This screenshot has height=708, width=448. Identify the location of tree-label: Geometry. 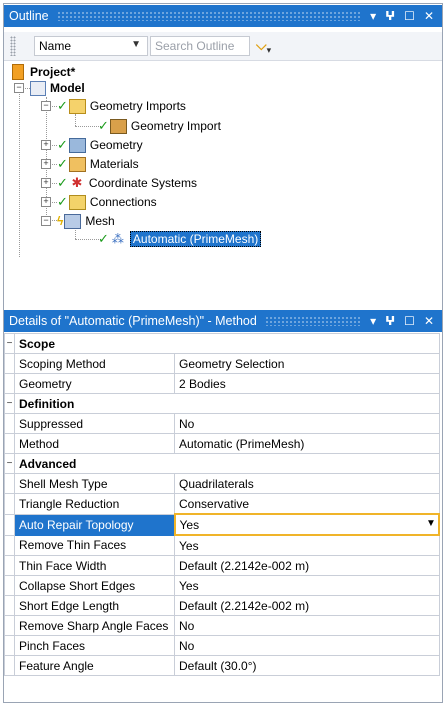
(116, 145).